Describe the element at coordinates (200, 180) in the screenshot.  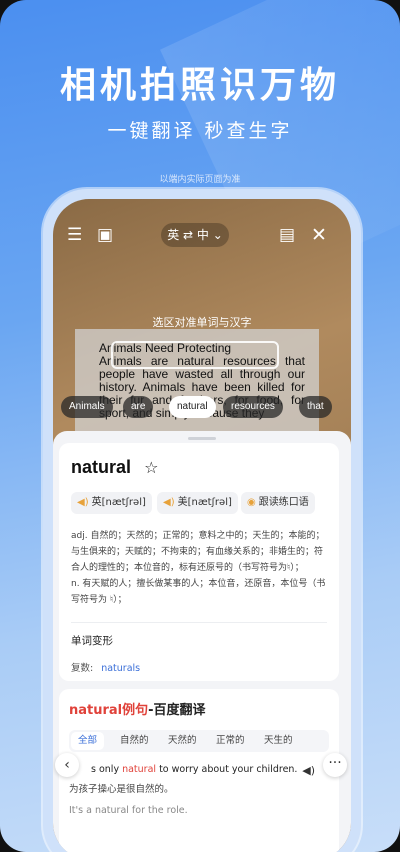
I see `promo-note: 以端内实际页面为准` at that location.